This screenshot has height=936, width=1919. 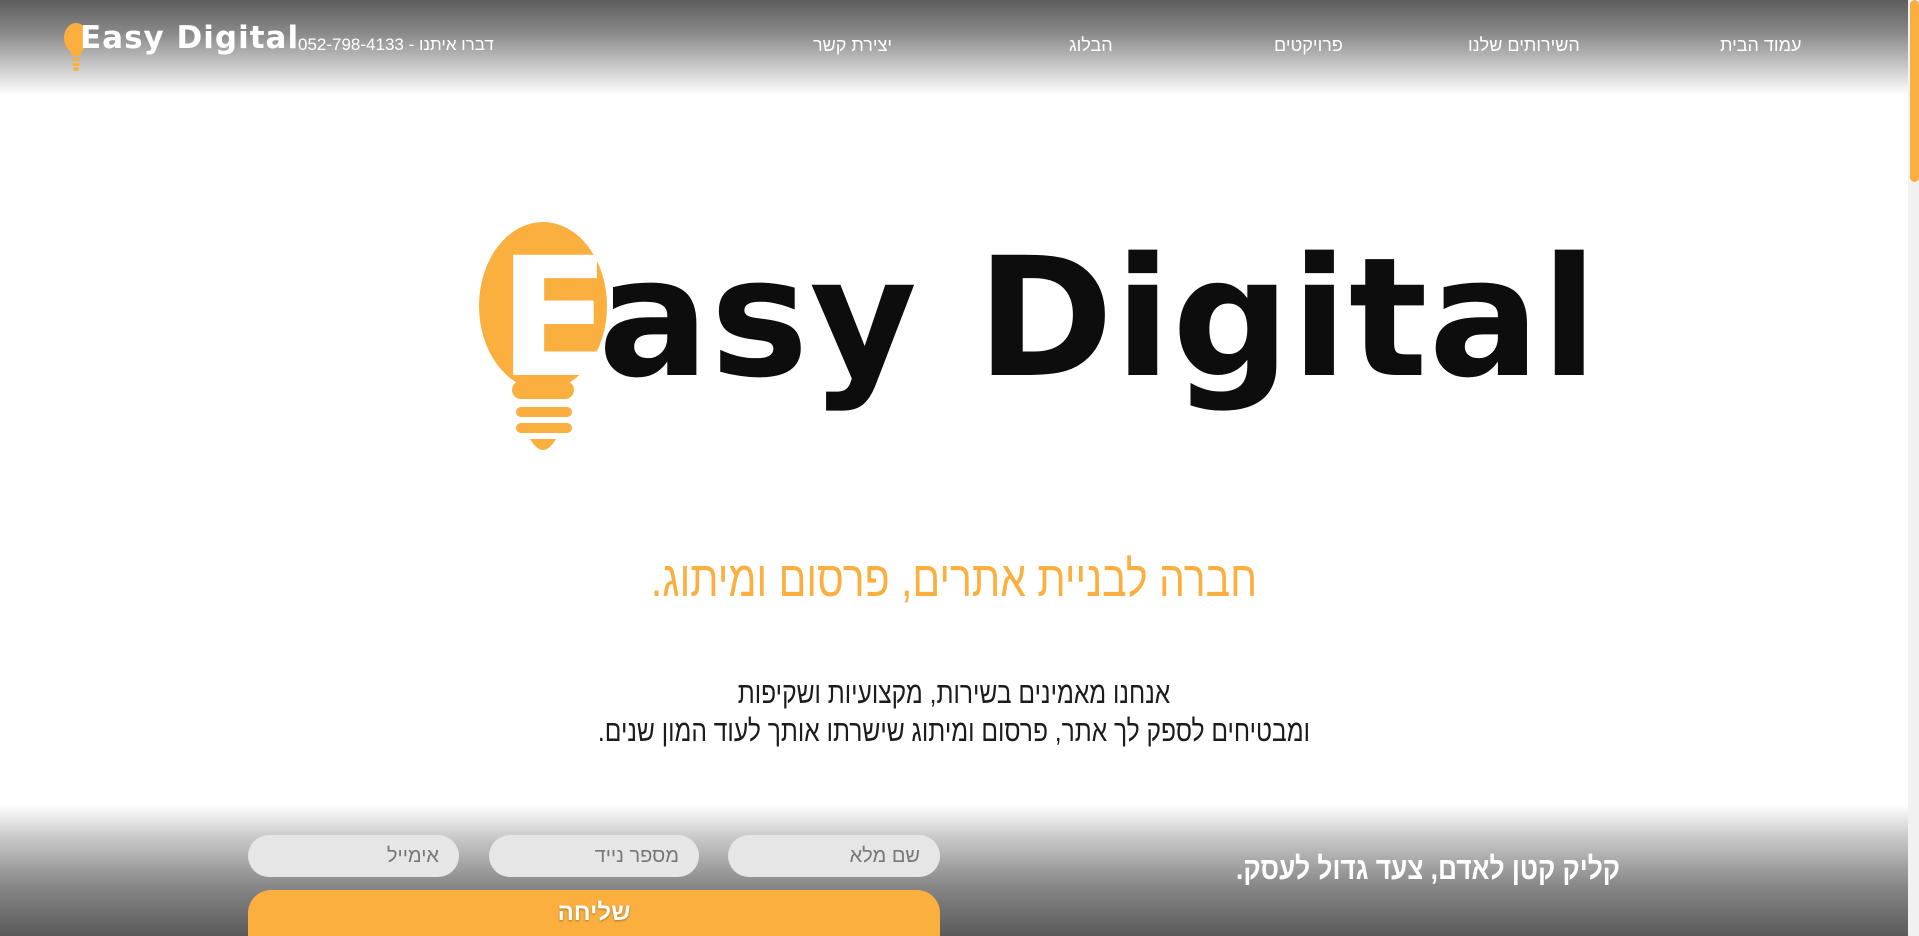 I want to click on scrollbar-thumb, so click(x=1914, y=91).